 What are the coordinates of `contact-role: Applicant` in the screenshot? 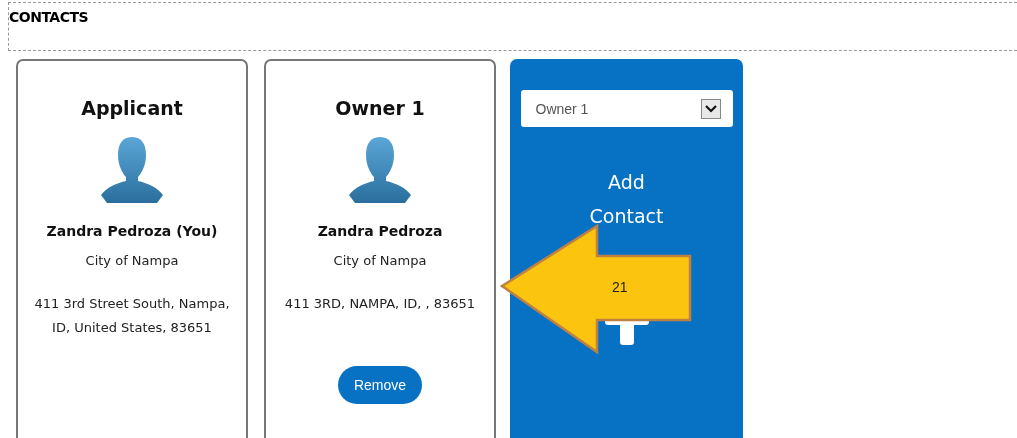 It's located at (132, 108).